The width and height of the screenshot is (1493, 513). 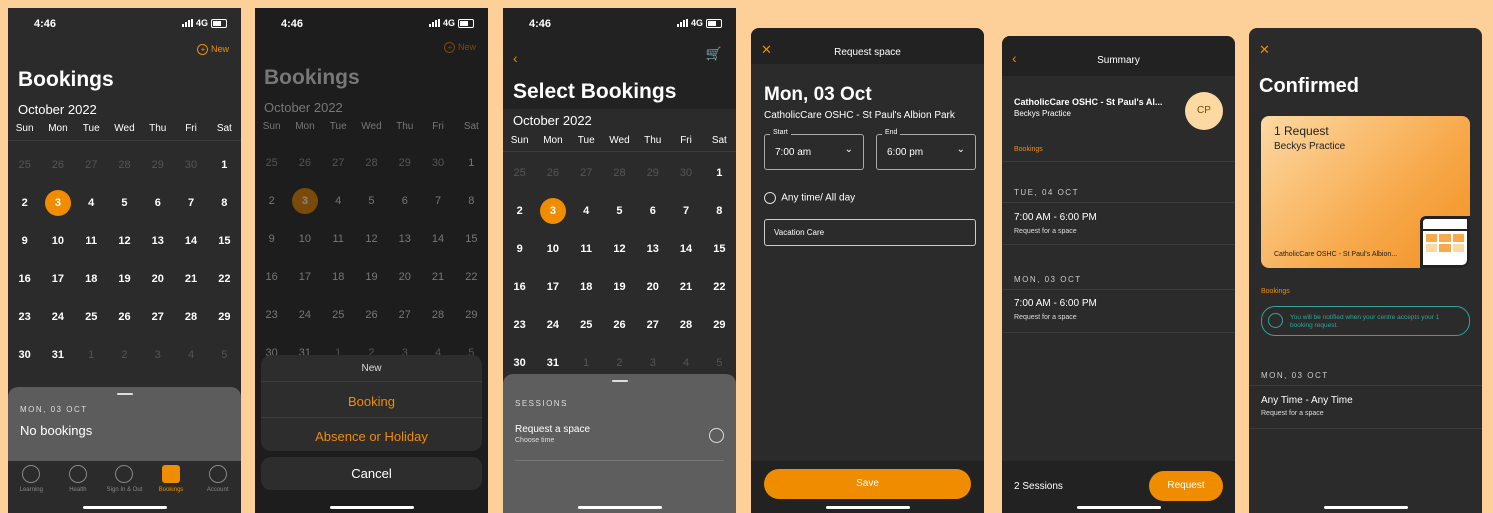 I want to click on session-row: Request a space Choose time, so click(x=619, y=442).